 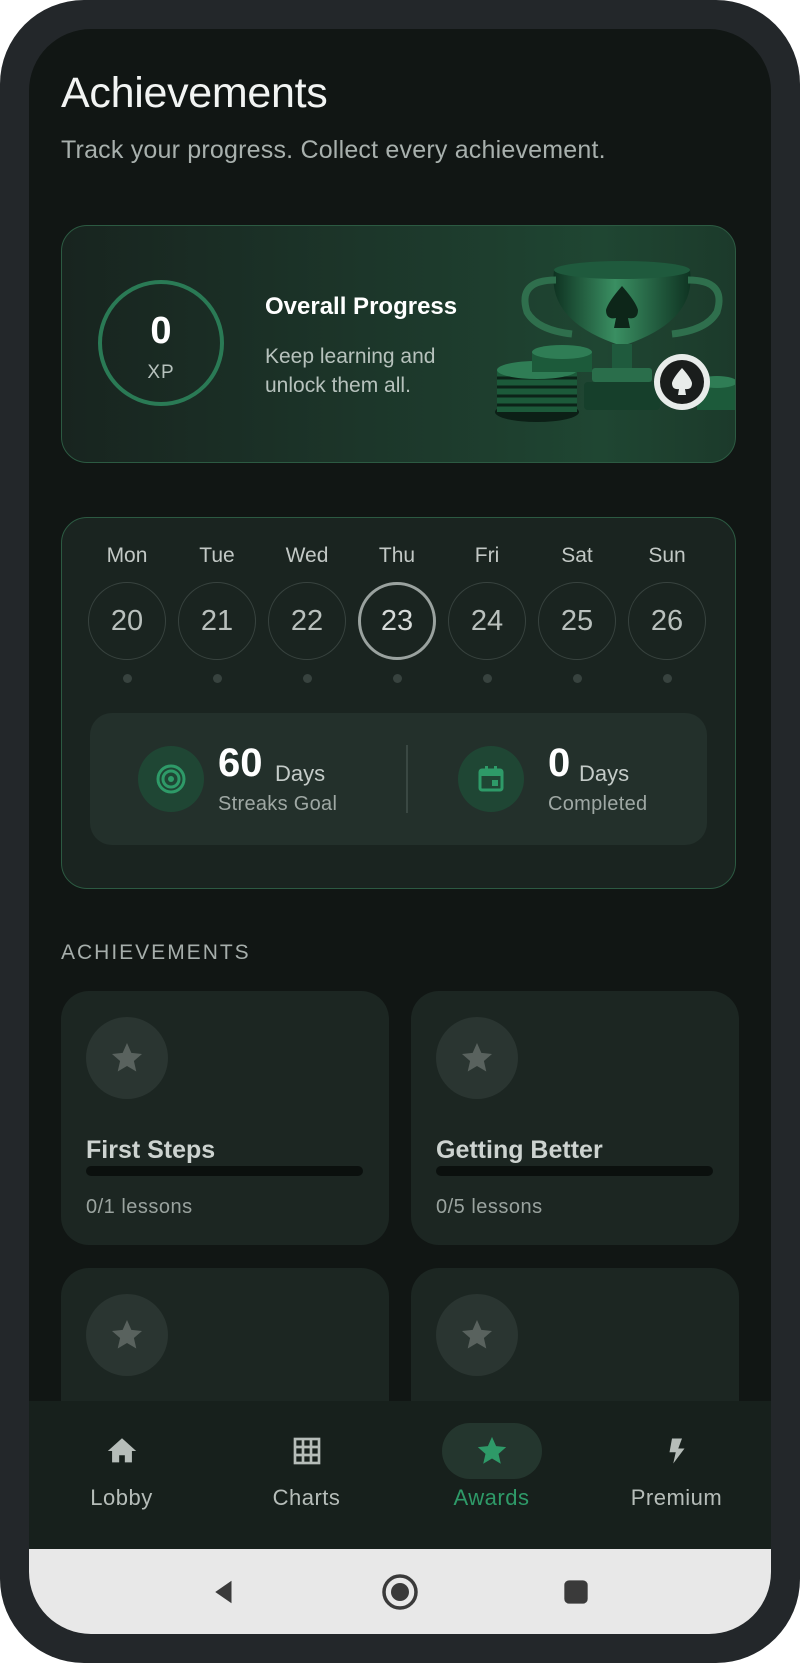 I want to click on achievement-progress-text: 0/5 lessons, so click(x=489, y=1207).